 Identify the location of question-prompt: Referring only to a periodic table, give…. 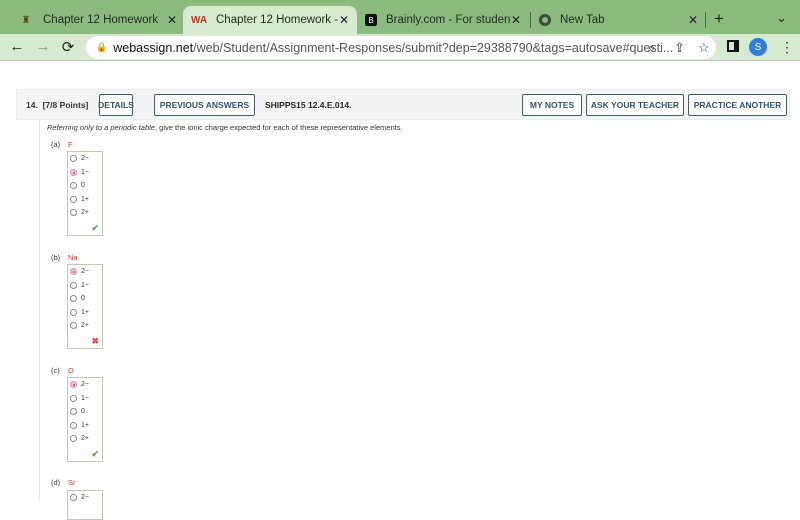
(225, 127).